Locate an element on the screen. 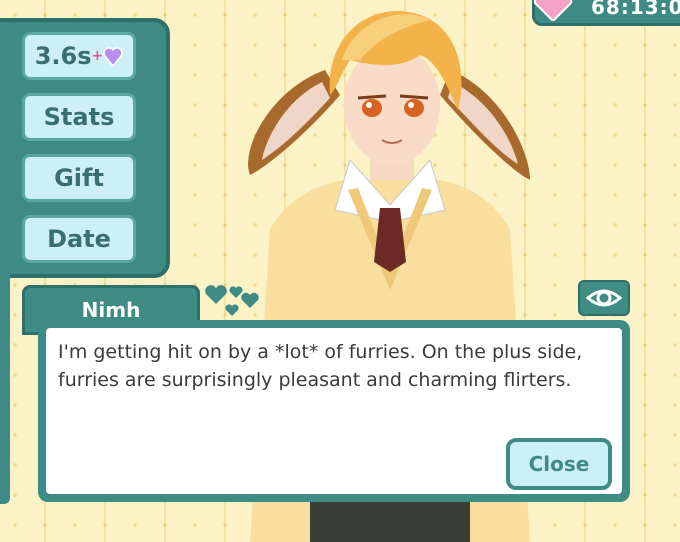  cooldown-button: 3.6s+ is located at coordinates (79, 56).